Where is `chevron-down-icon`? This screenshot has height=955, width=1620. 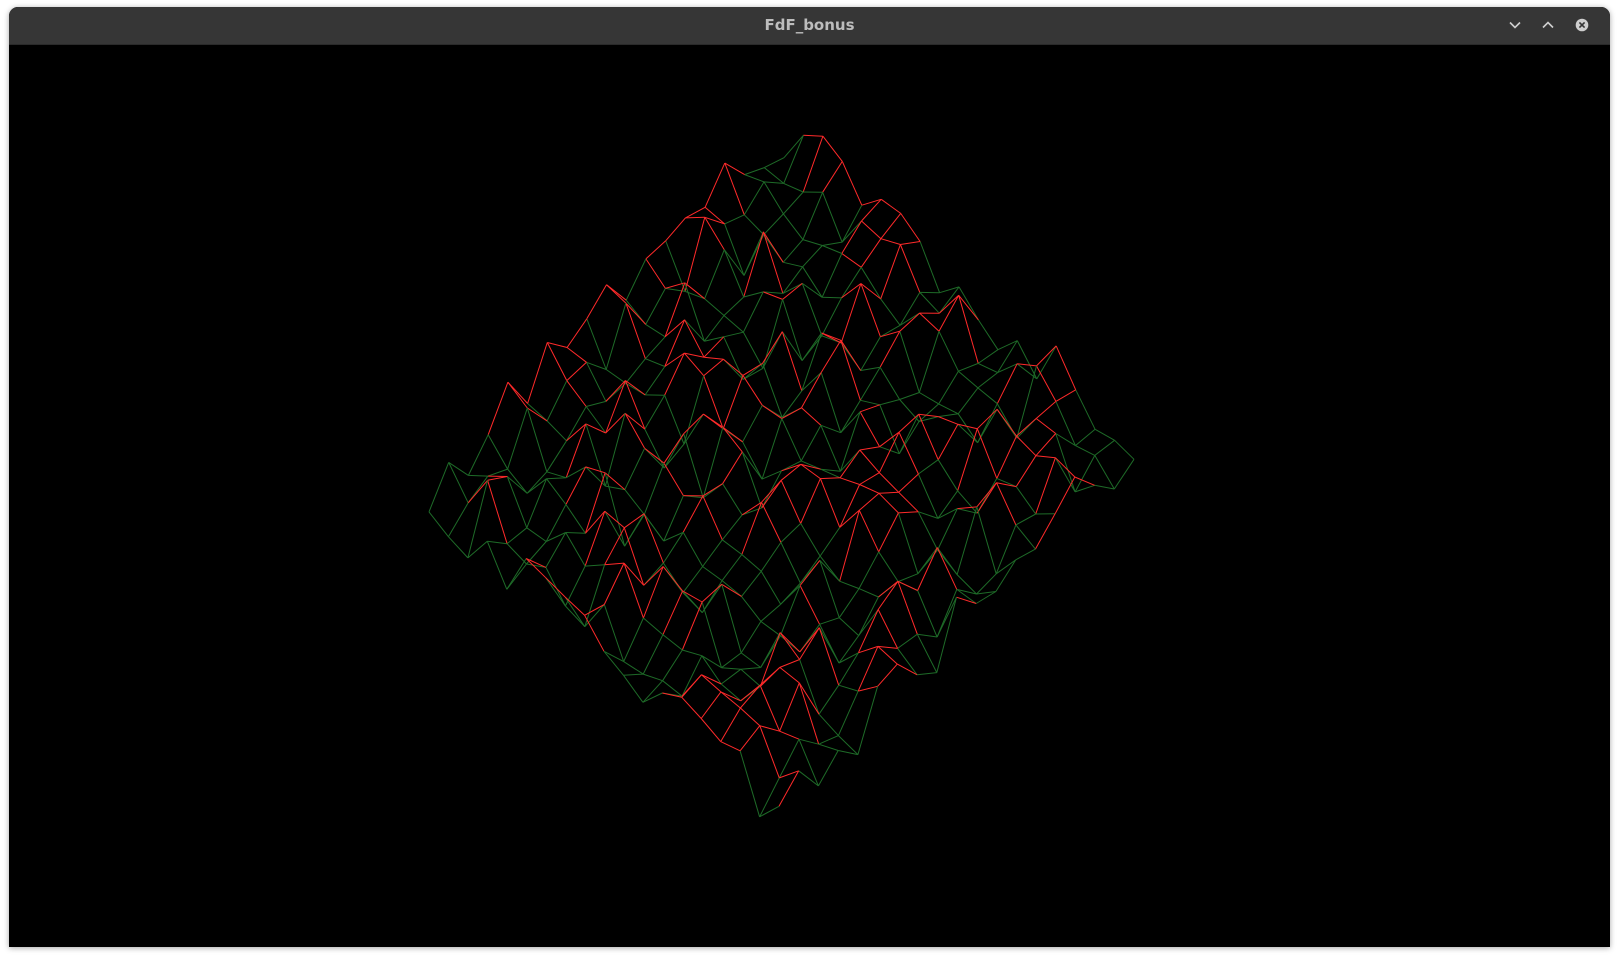
chevron-down-icon is located at coordinates (1515, 25).